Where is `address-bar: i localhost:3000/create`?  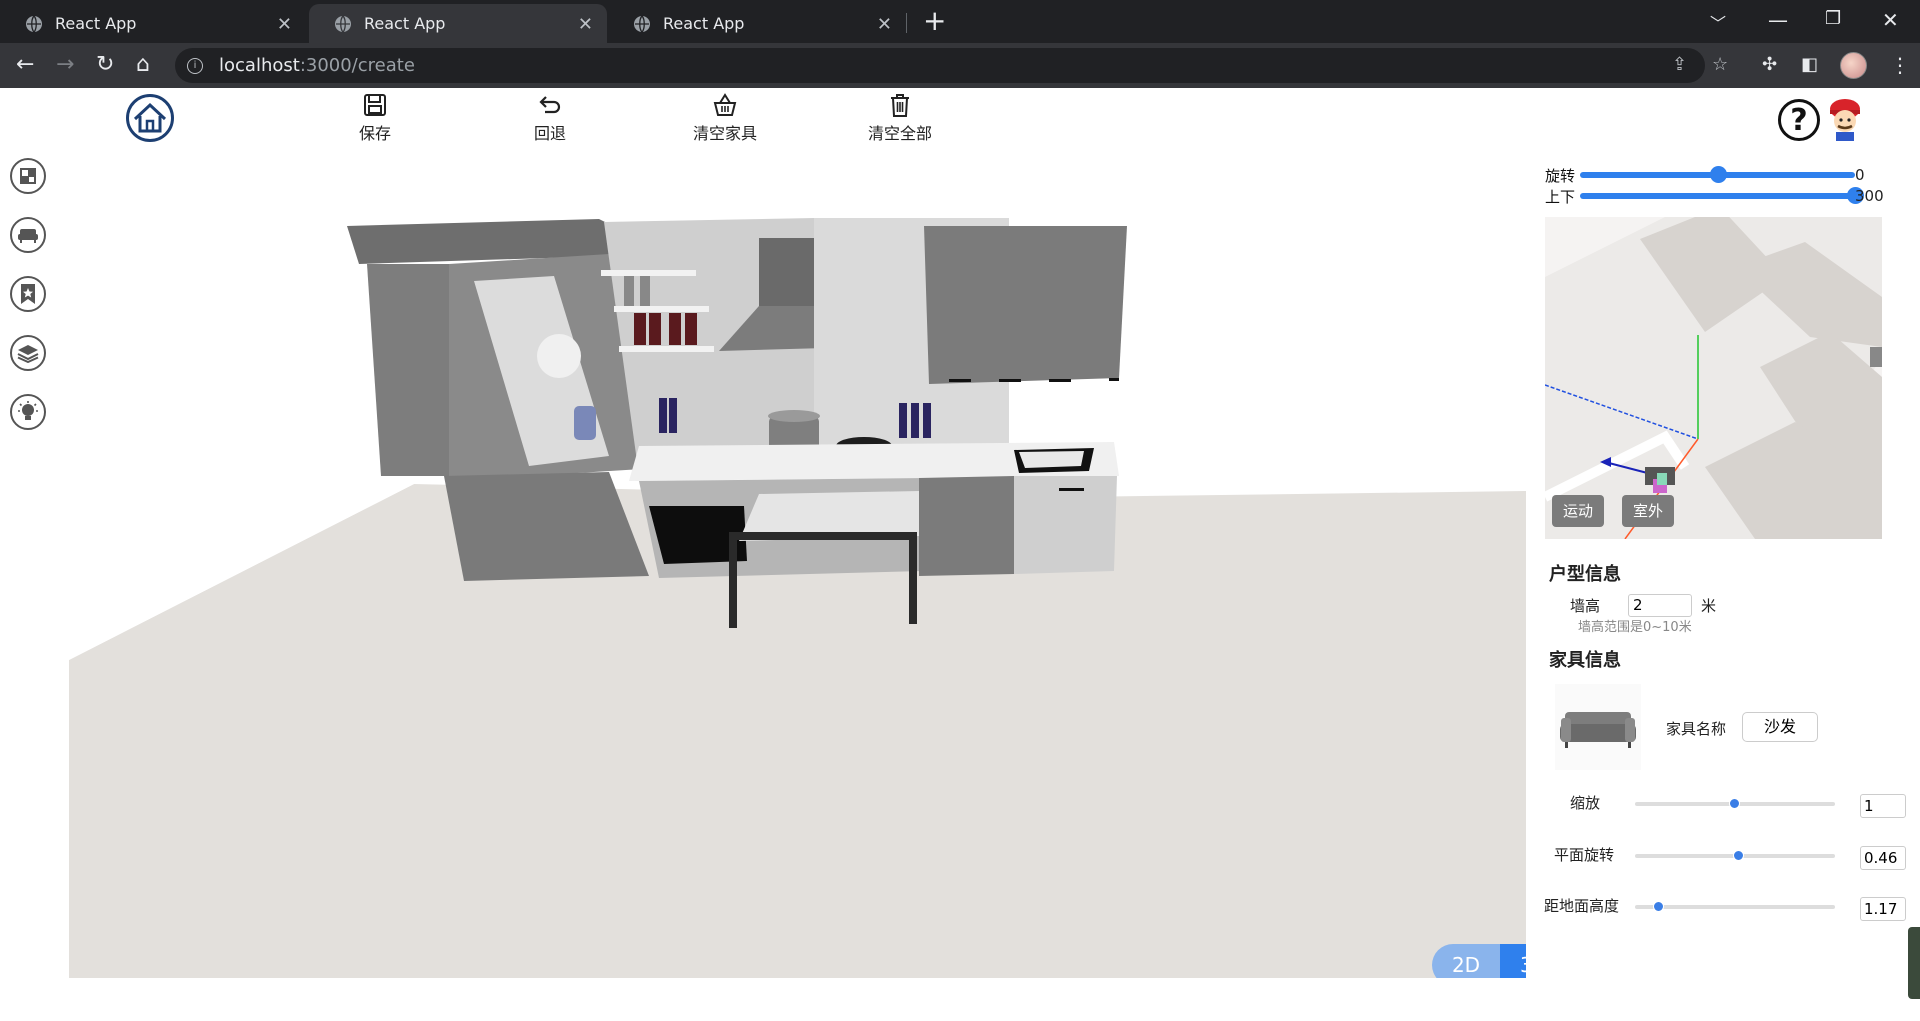
address-bar: i localhost:3000/create is located at coordinates (940, 65).